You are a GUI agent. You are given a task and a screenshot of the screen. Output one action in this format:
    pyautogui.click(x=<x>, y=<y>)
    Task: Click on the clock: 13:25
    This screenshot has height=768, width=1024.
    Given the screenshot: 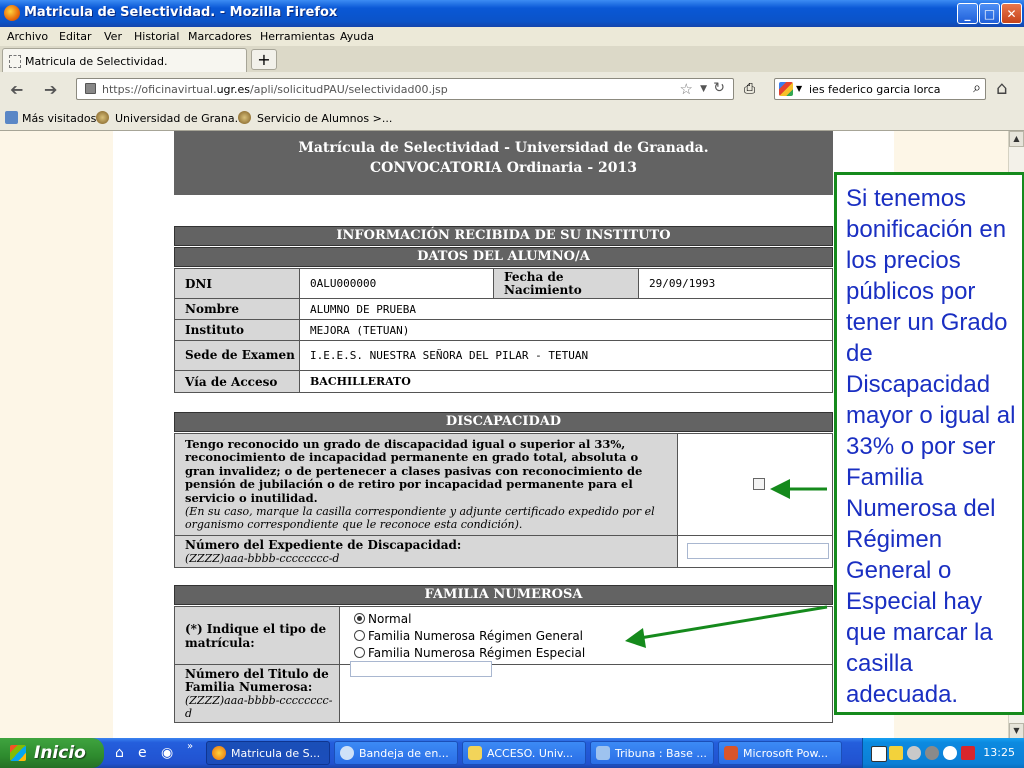 What is the action you would take?
    pyautogui.click(x=999, y=752)
    